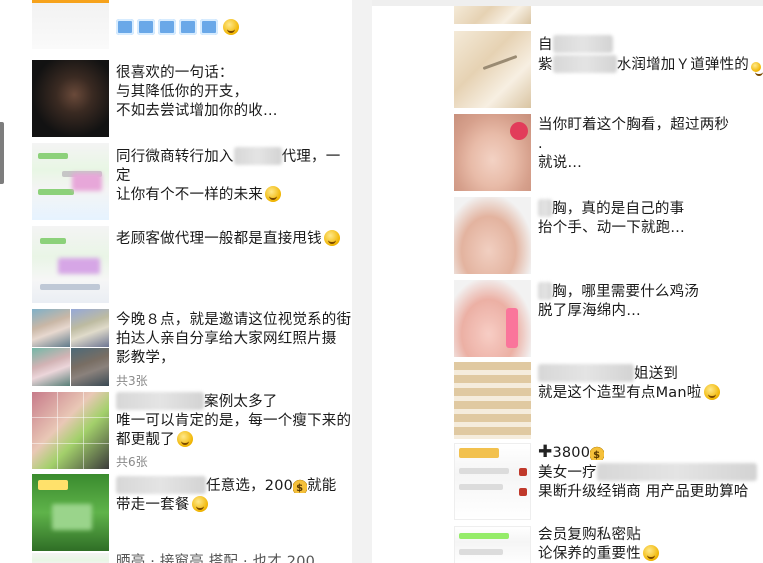 The image size is (763, 563). I want to click on feed-post: 姐送到 就是这个造型有点Man啦, so click(567, 402).